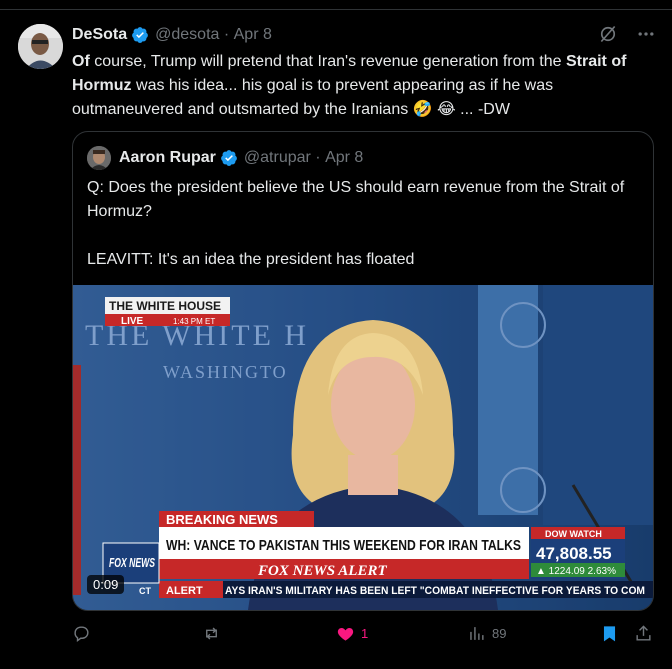 This screenshot has height=669, width=672. What do you see at coordinates (576, 571) in the screenshot?
I see `dow-change: ▲ 1224.09 2.63%` at bounding box center [576, 571].